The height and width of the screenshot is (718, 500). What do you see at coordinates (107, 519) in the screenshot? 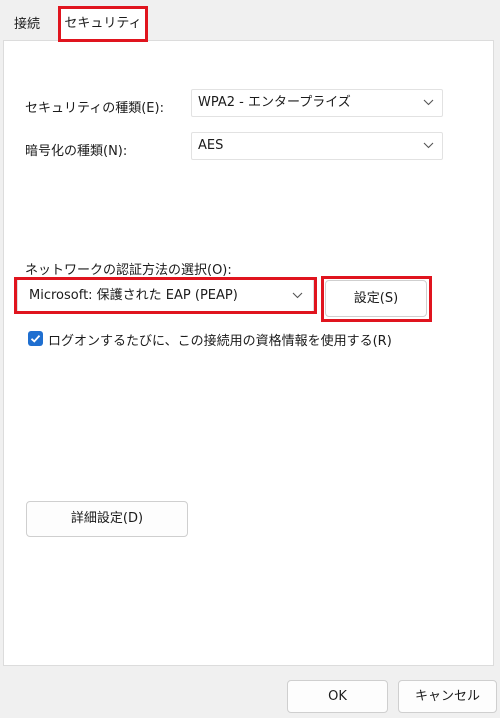
I see `advanced-settings-button: 詳細設定(D)` at bounding box center [107, 519].